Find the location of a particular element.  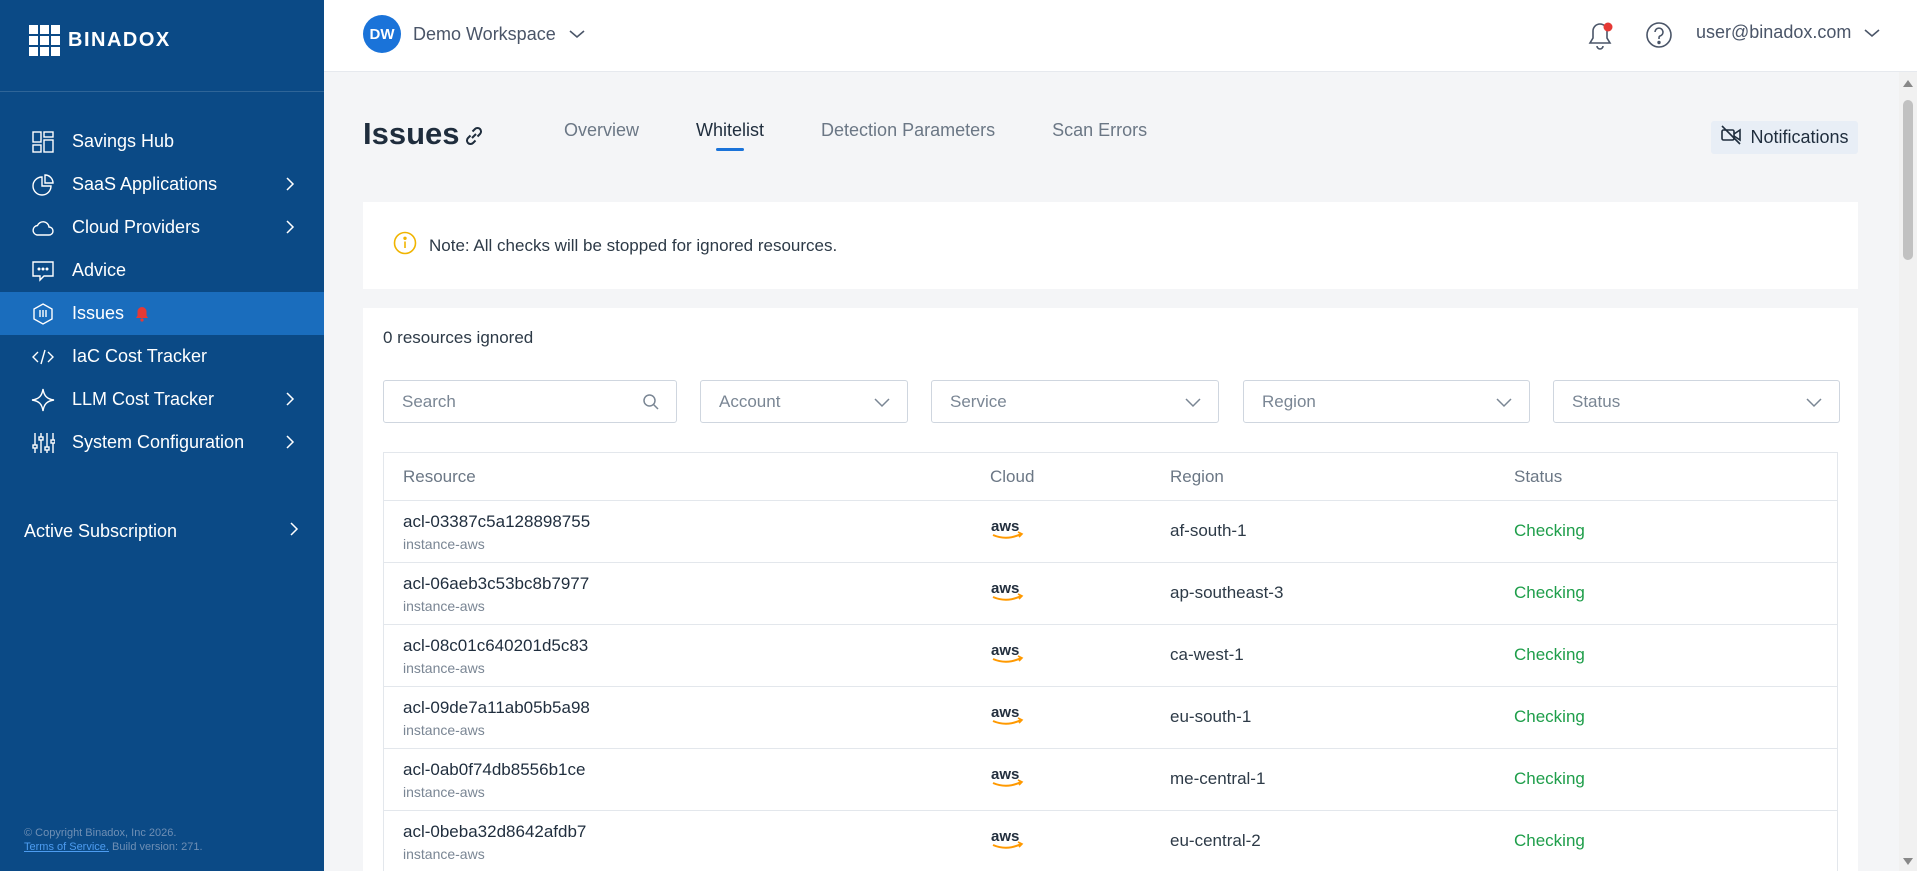

sidebar-item-issues: Issues is located at coordinates (162, 313).